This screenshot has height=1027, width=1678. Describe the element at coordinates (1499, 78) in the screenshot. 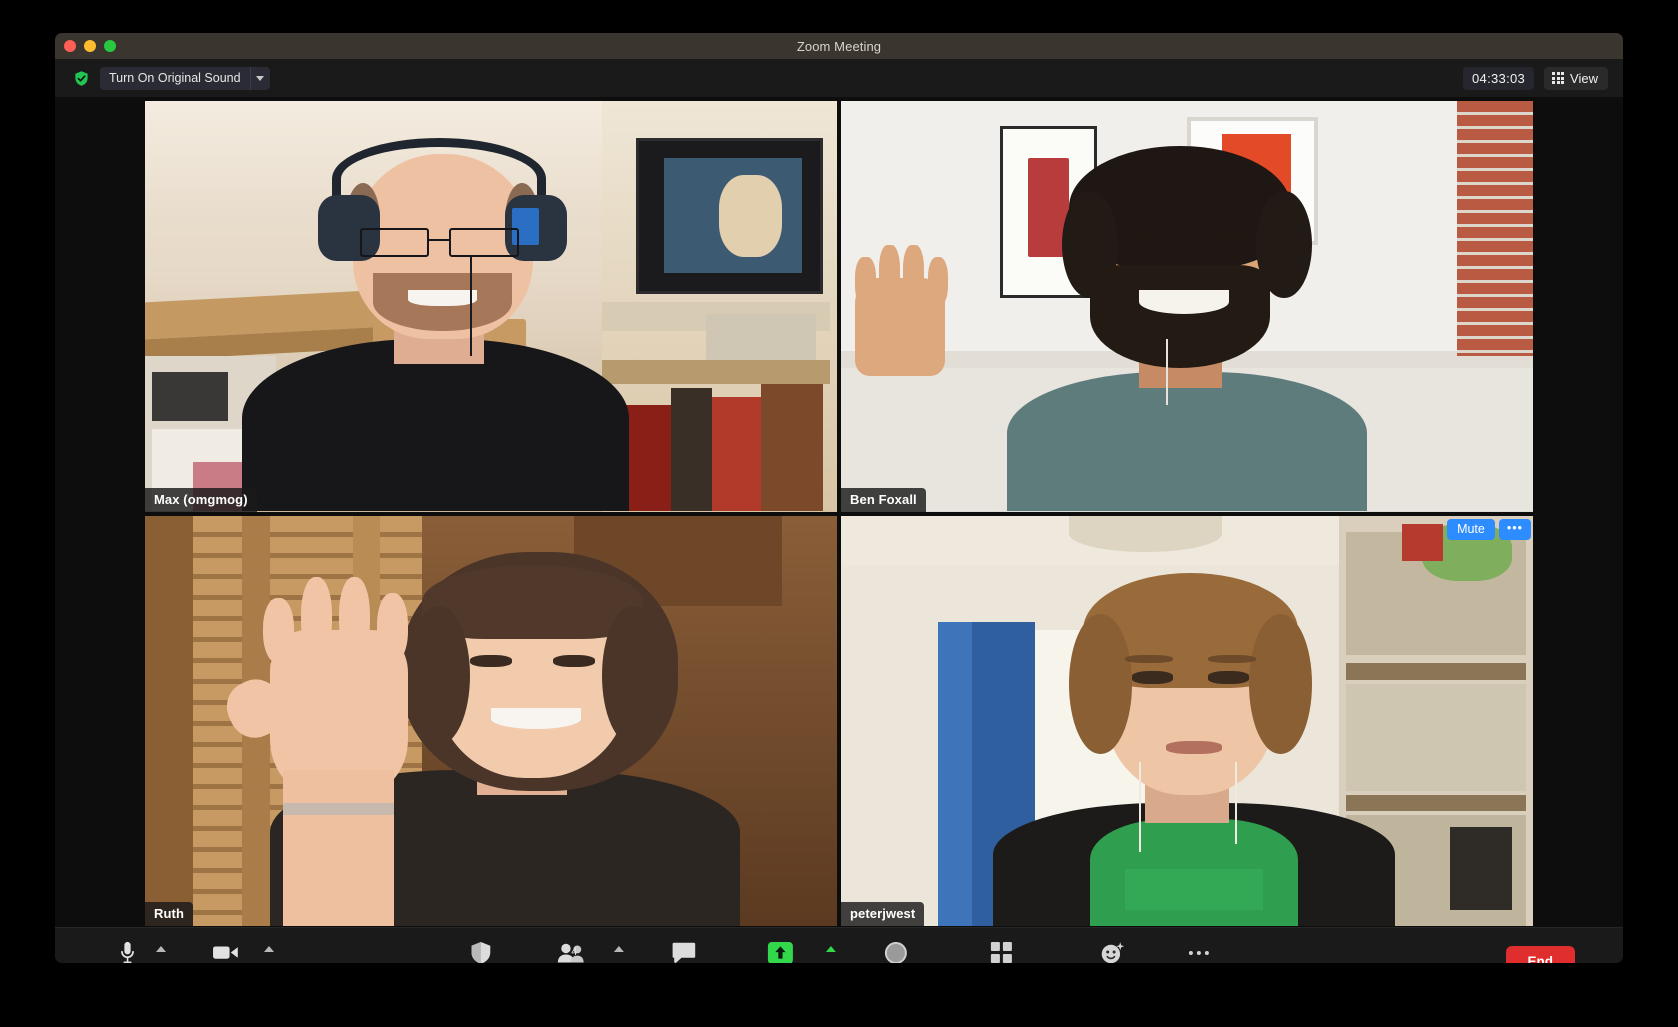

I see `meeting-timer: 04:33:03` at that location.